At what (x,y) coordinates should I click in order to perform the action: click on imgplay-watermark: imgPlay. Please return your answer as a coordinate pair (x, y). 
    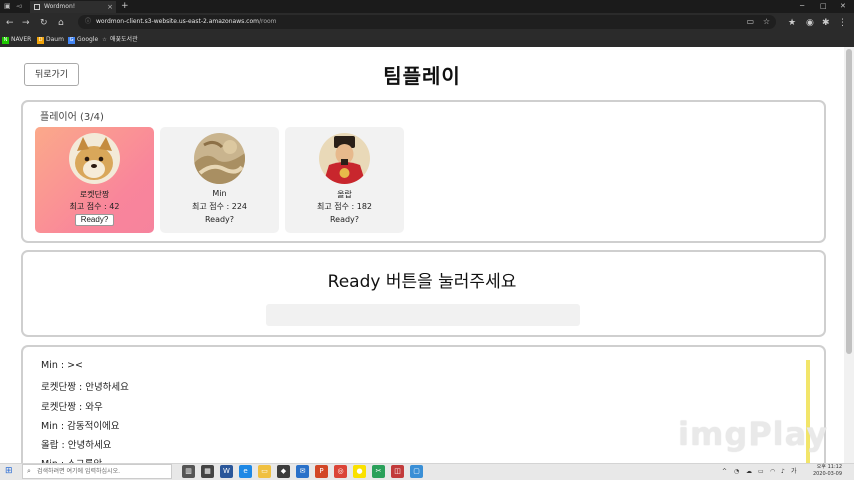
    Looking at the image, I should click on (753, 434).